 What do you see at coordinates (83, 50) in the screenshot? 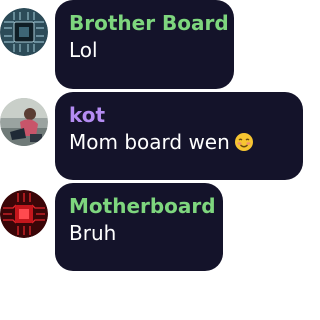
I see `message-text: Lol` at bounding box center [83, 50].